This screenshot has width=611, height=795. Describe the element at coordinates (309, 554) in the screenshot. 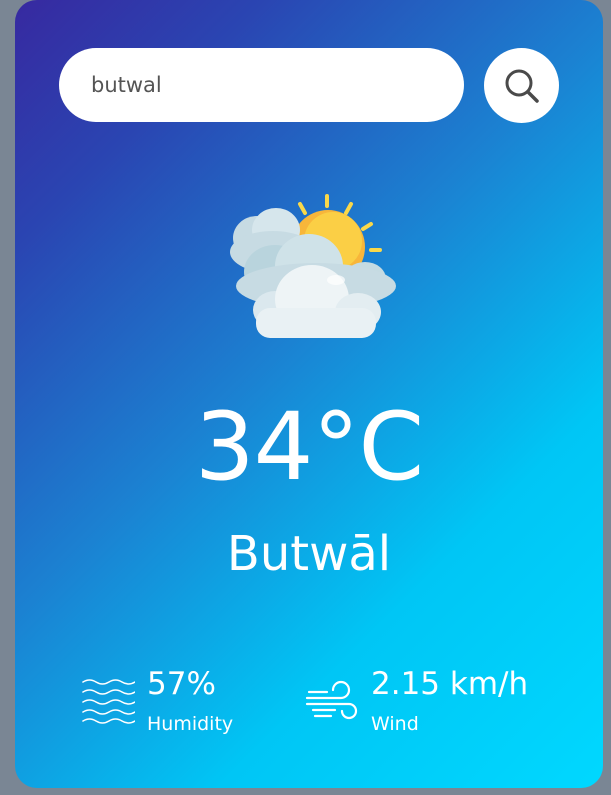

I see `city-name: Butwāl` at that location.